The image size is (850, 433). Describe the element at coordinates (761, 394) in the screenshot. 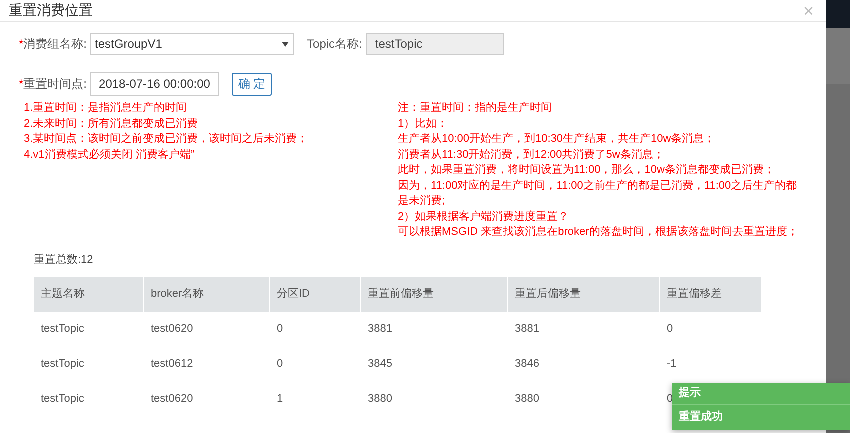

I see `toast-title: 提示` at that location.